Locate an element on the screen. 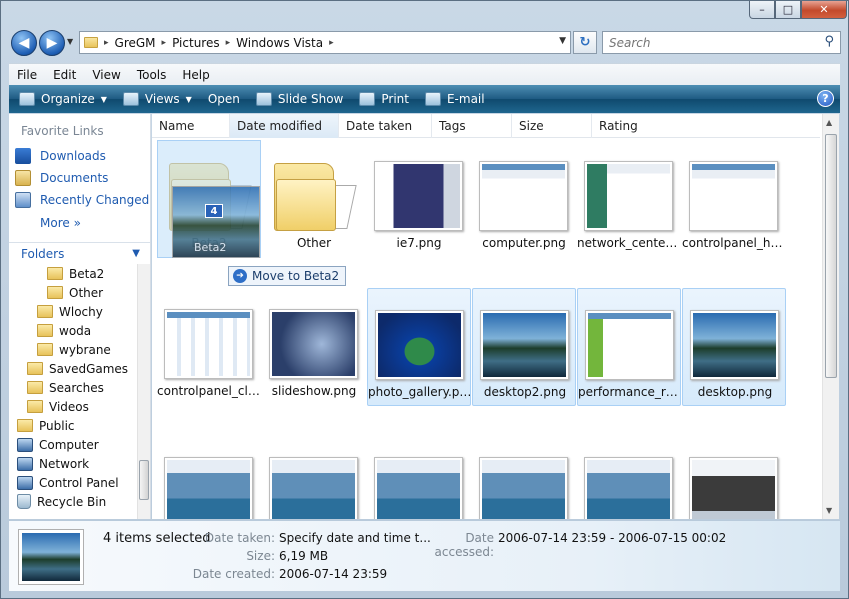  move-arrow-icon: ➔ is located at coordinates (240, 276).